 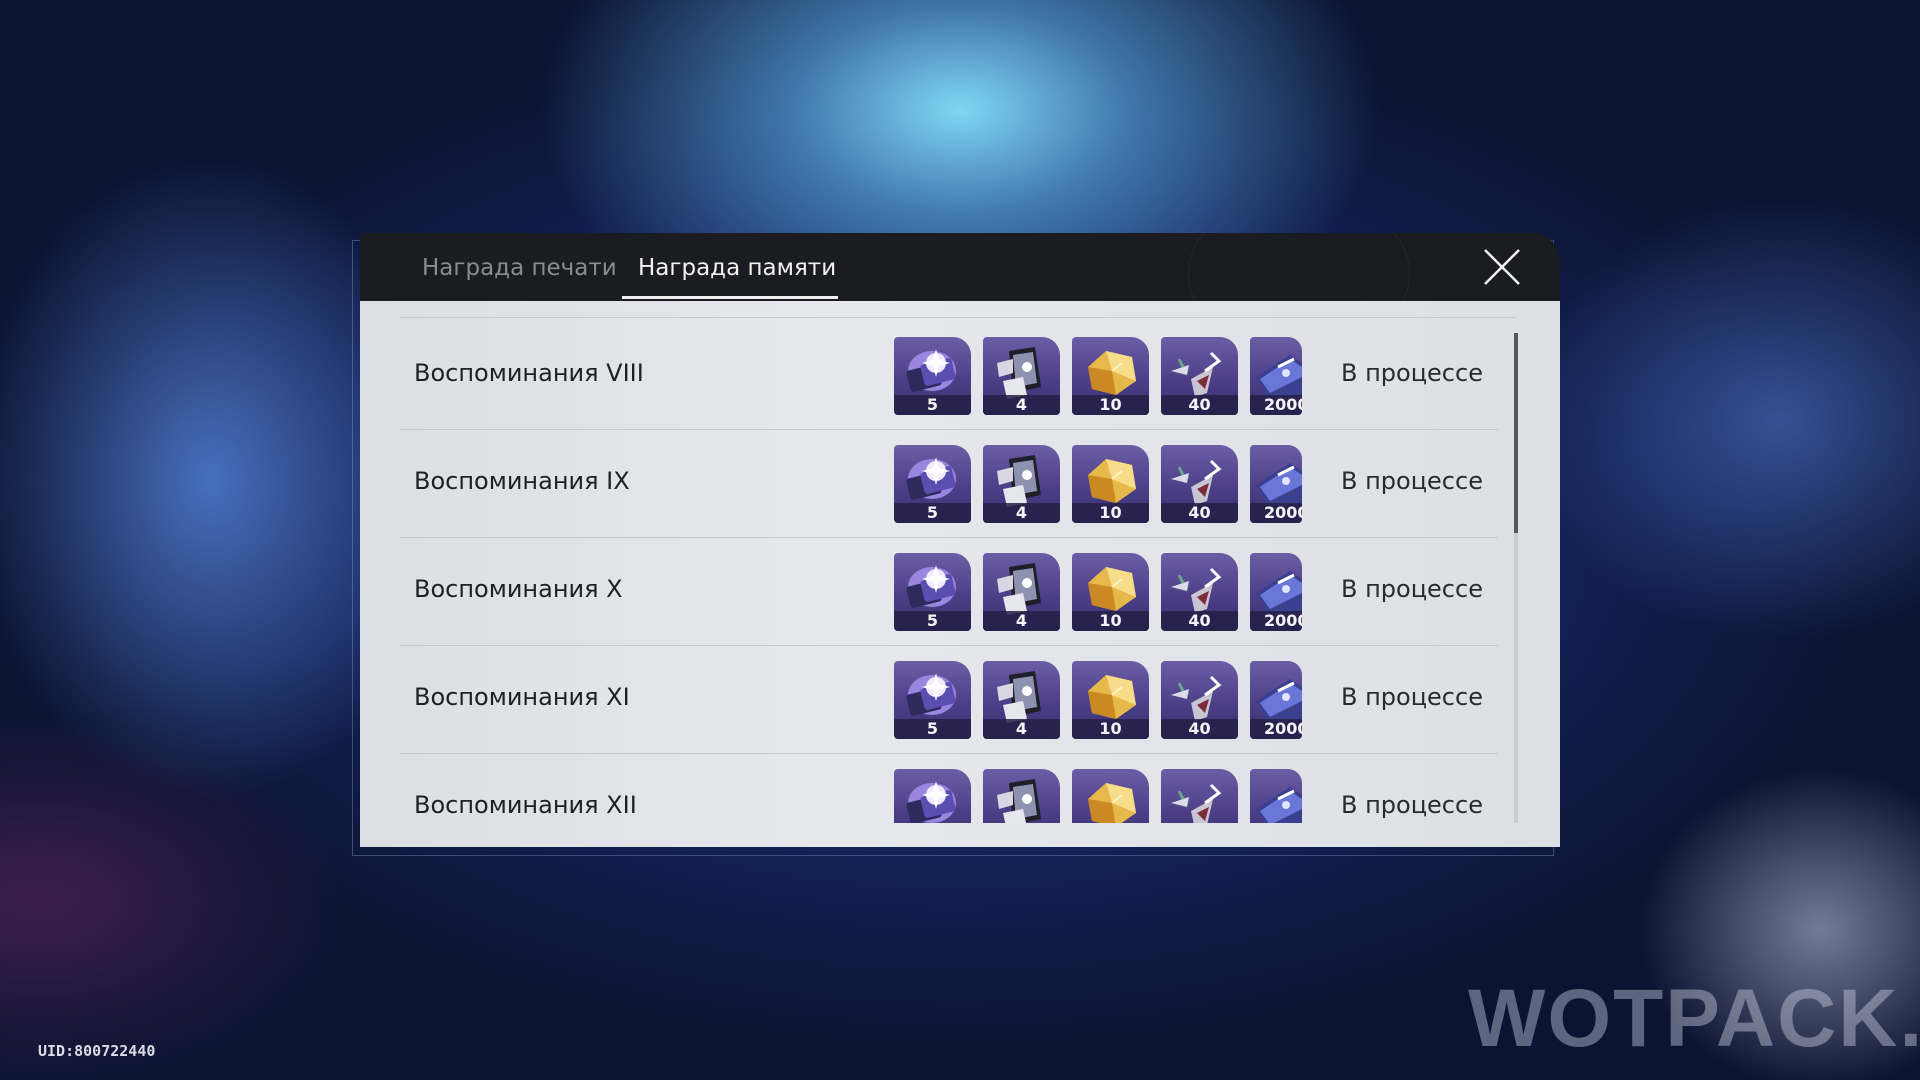 I want to click on row-title: Воспоминания XII, so click(x=525, y=805).